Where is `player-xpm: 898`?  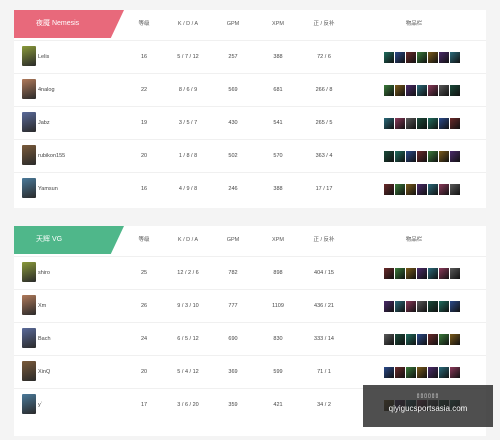 player-xpm: 898 is located at coordinates (278, 273).